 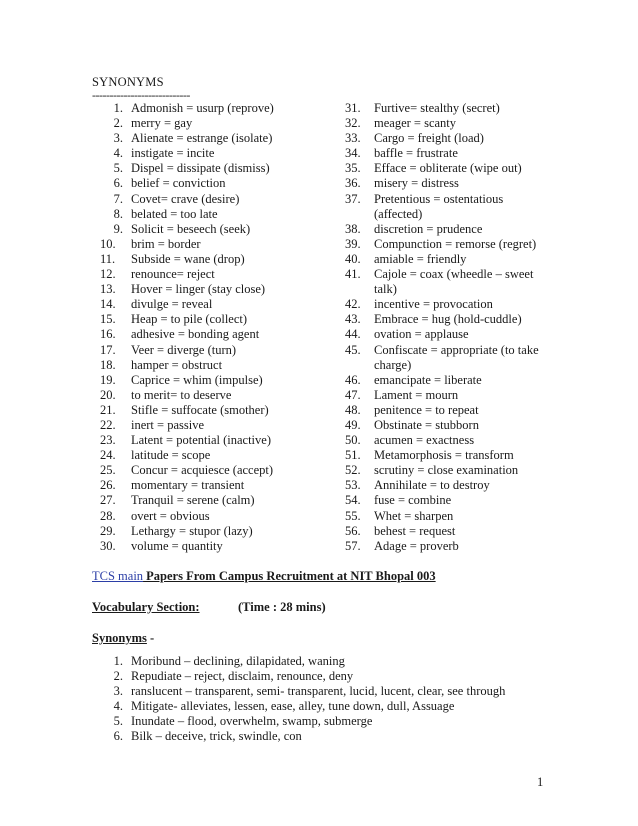 What do you see at coordinates (353, 274) in the screenshot?
I see `list-item-number: 41.` at bounding box center [353, 274].